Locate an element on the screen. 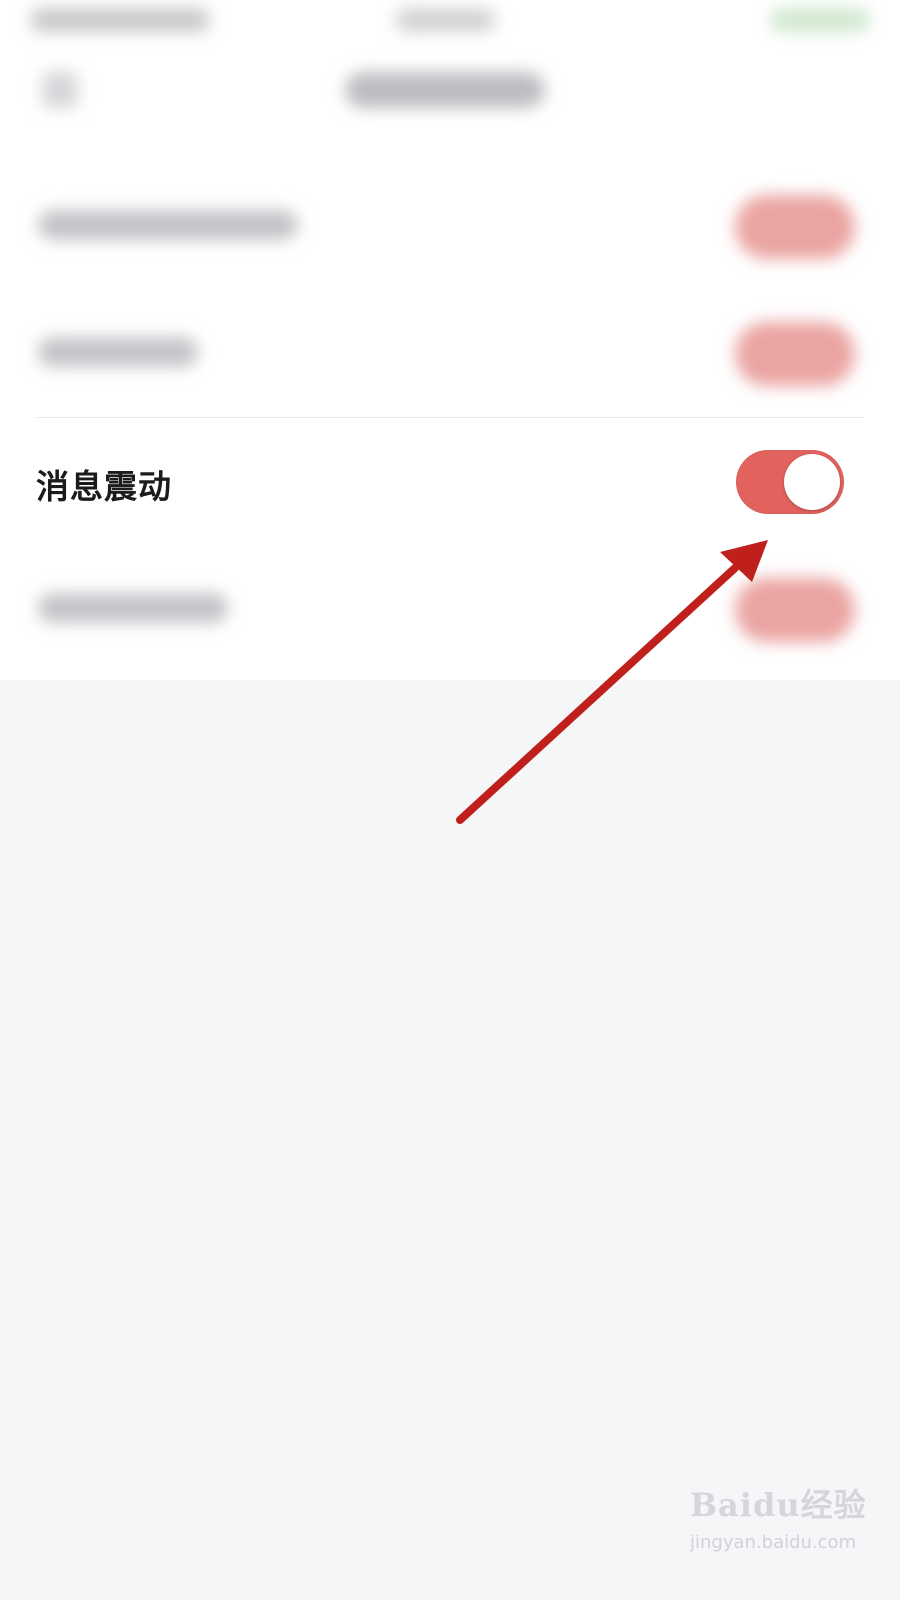  vibration-toggle is located at coordinates (790, 482).